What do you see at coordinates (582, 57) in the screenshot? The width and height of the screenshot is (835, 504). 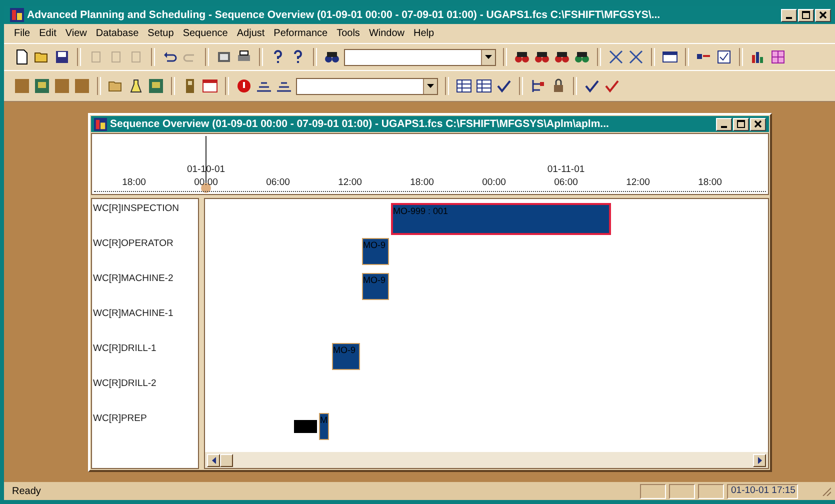 I see `binoculars-next-icon` at bounding box center [582, 57].